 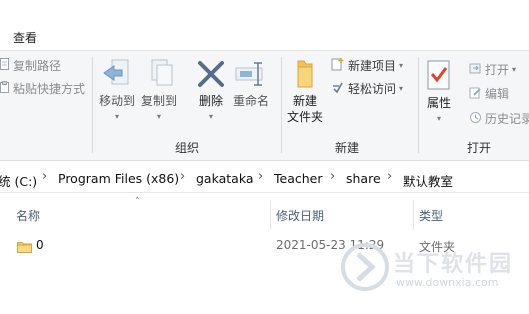 What do you see at coordinates (5, 65) in the screenshot?
I see `copy-path-icon` at bounding box center [5, 65].